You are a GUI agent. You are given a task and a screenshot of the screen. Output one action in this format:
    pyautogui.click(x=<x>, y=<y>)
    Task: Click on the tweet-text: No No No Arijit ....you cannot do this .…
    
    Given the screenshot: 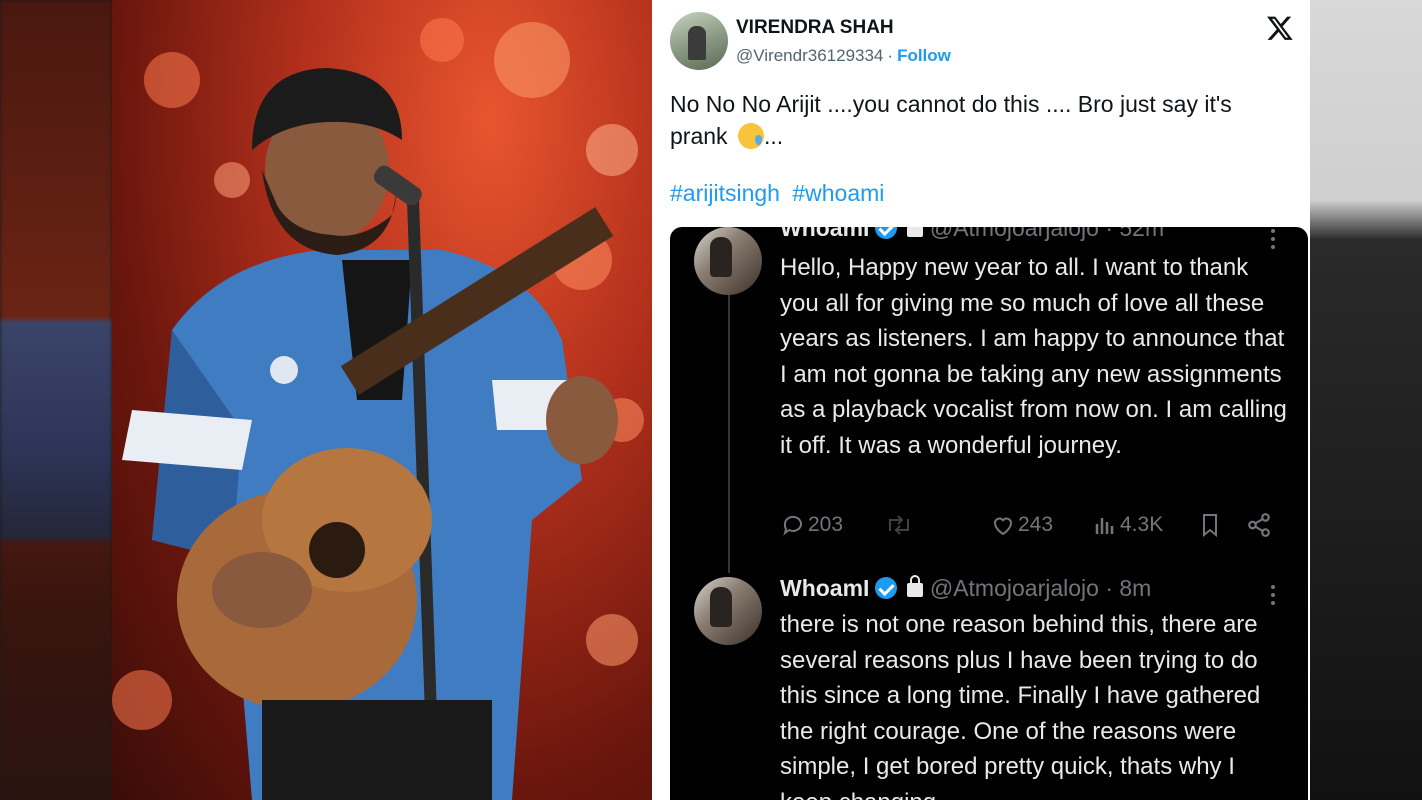 What is the action you would take?
    pyautogui.click(x=980, y=120)
    